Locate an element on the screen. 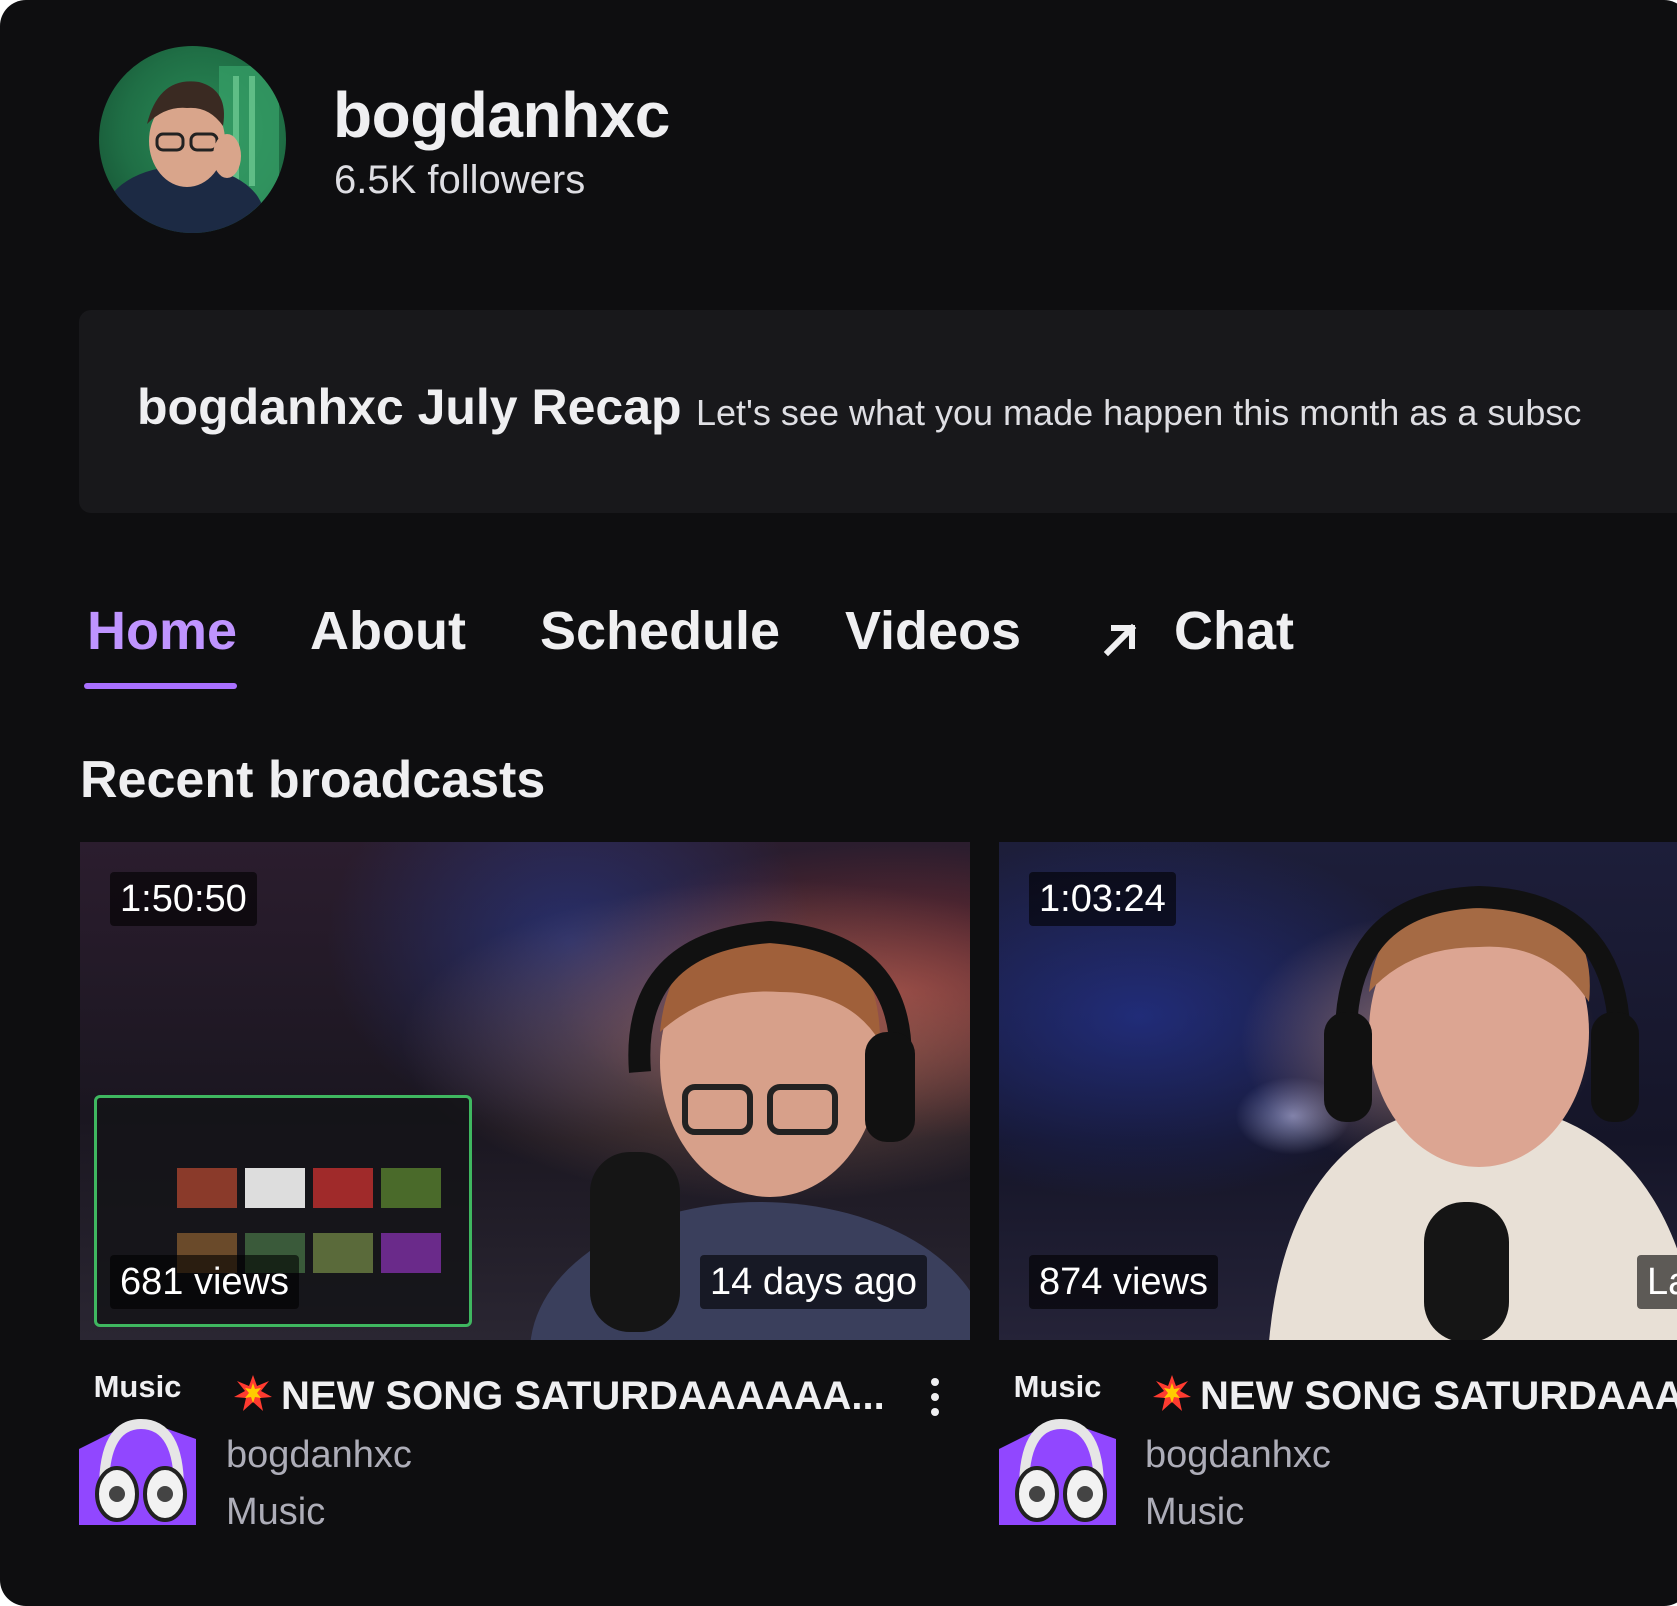  age-badge: 14 days ago is located at coordinates (814, 1282).